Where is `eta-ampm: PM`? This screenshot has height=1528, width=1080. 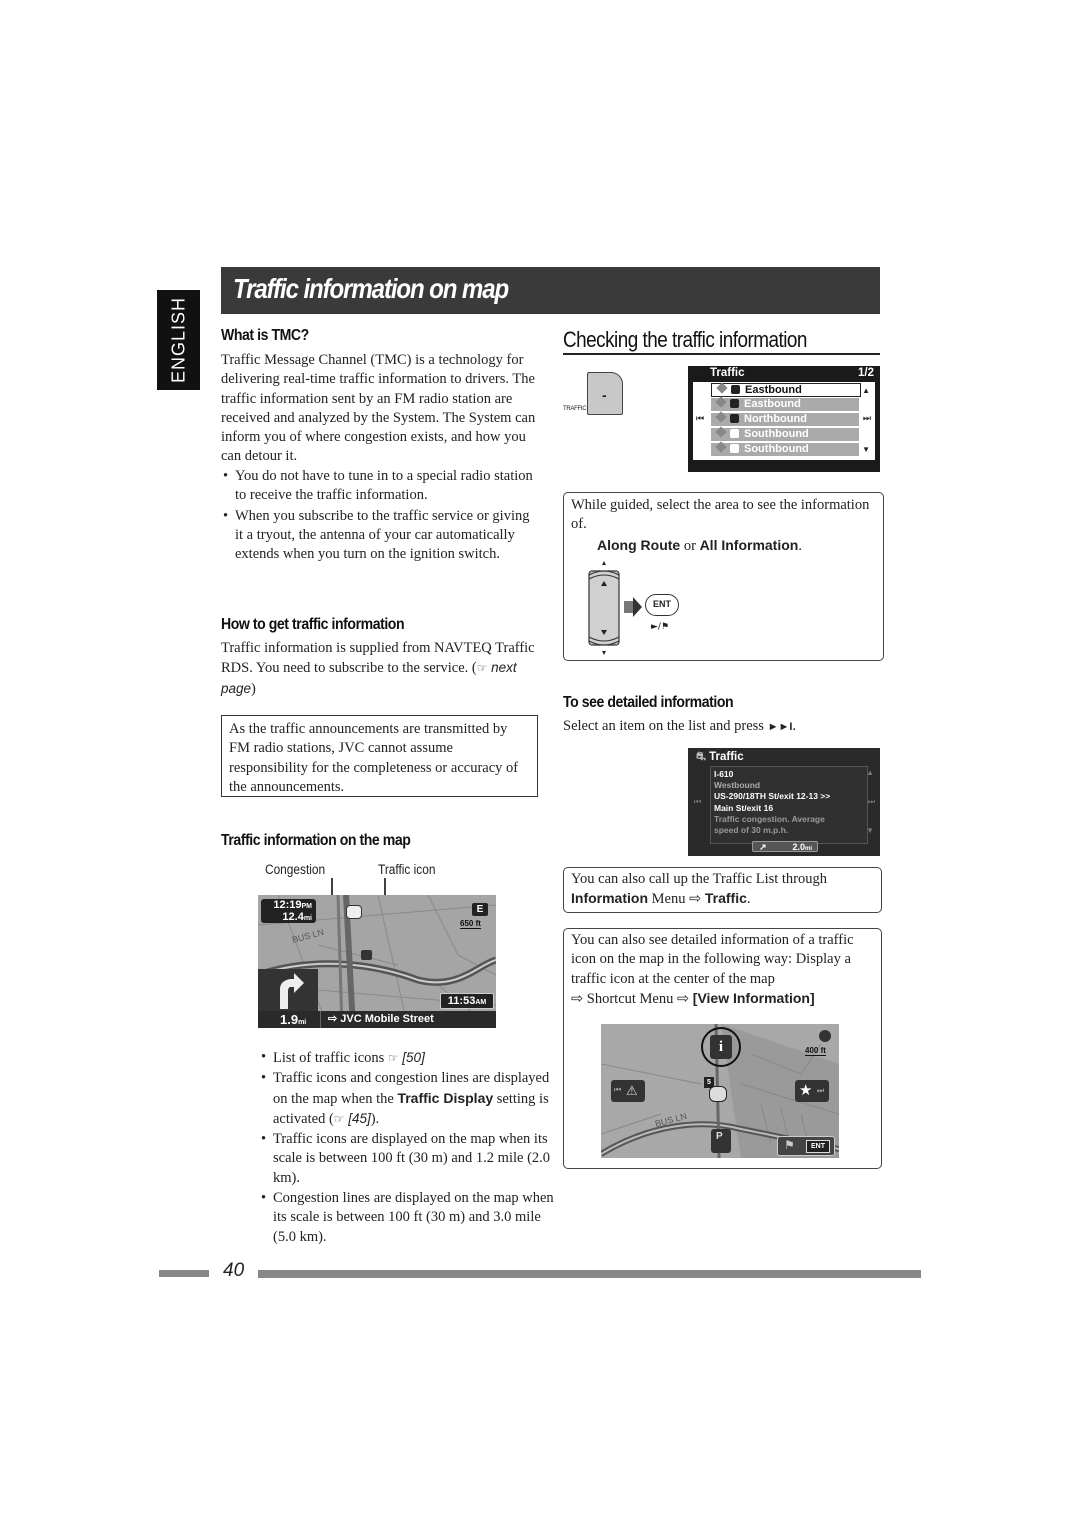 eta-ampm: PM is located at coordinates (307, 906).